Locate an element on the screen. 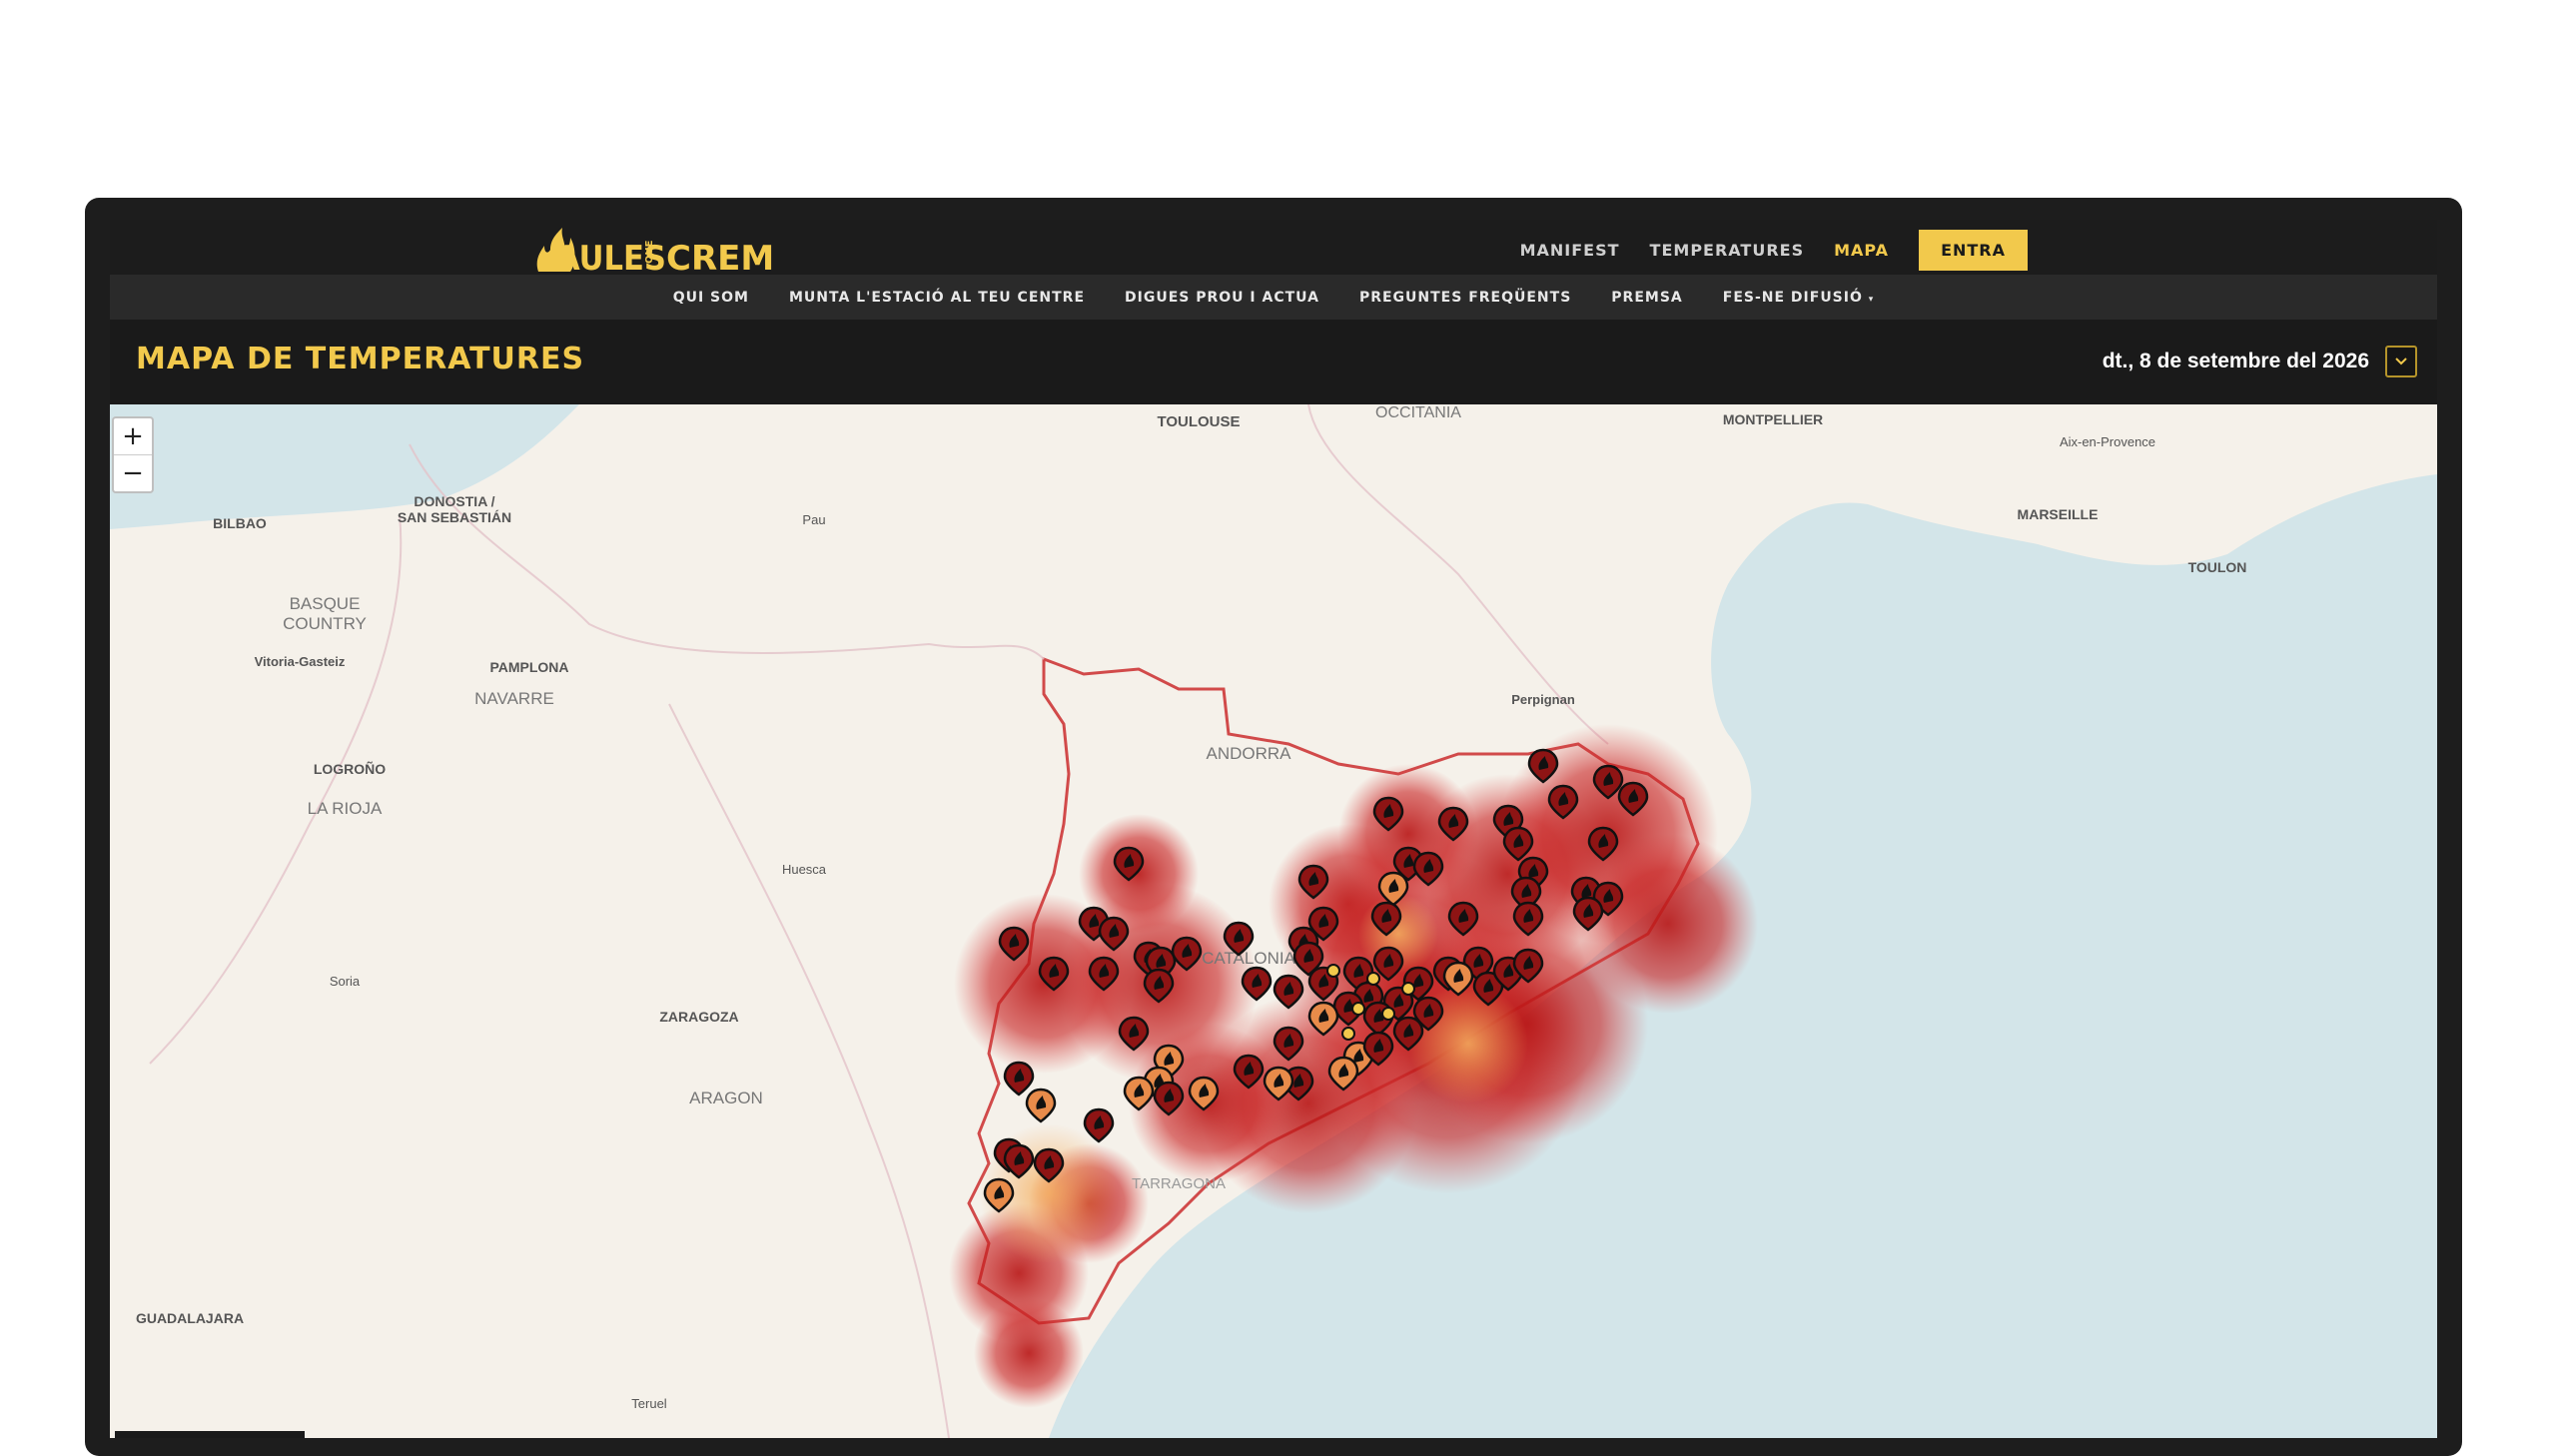 This screenshot has height=1456, width=2557. map-label: Huesca is located at coordinates (804, 869).